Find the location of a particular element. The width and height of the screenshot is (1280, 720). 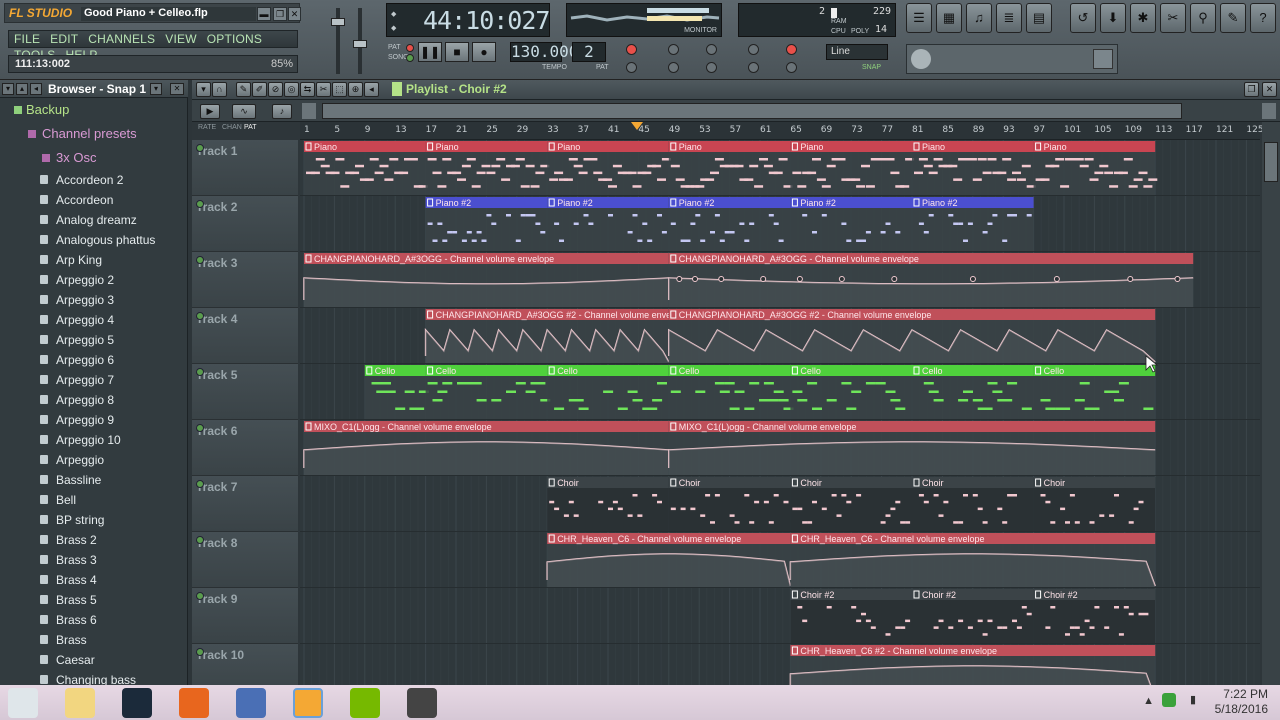

track-header: Track 3 is located at coordinates (245, 280).